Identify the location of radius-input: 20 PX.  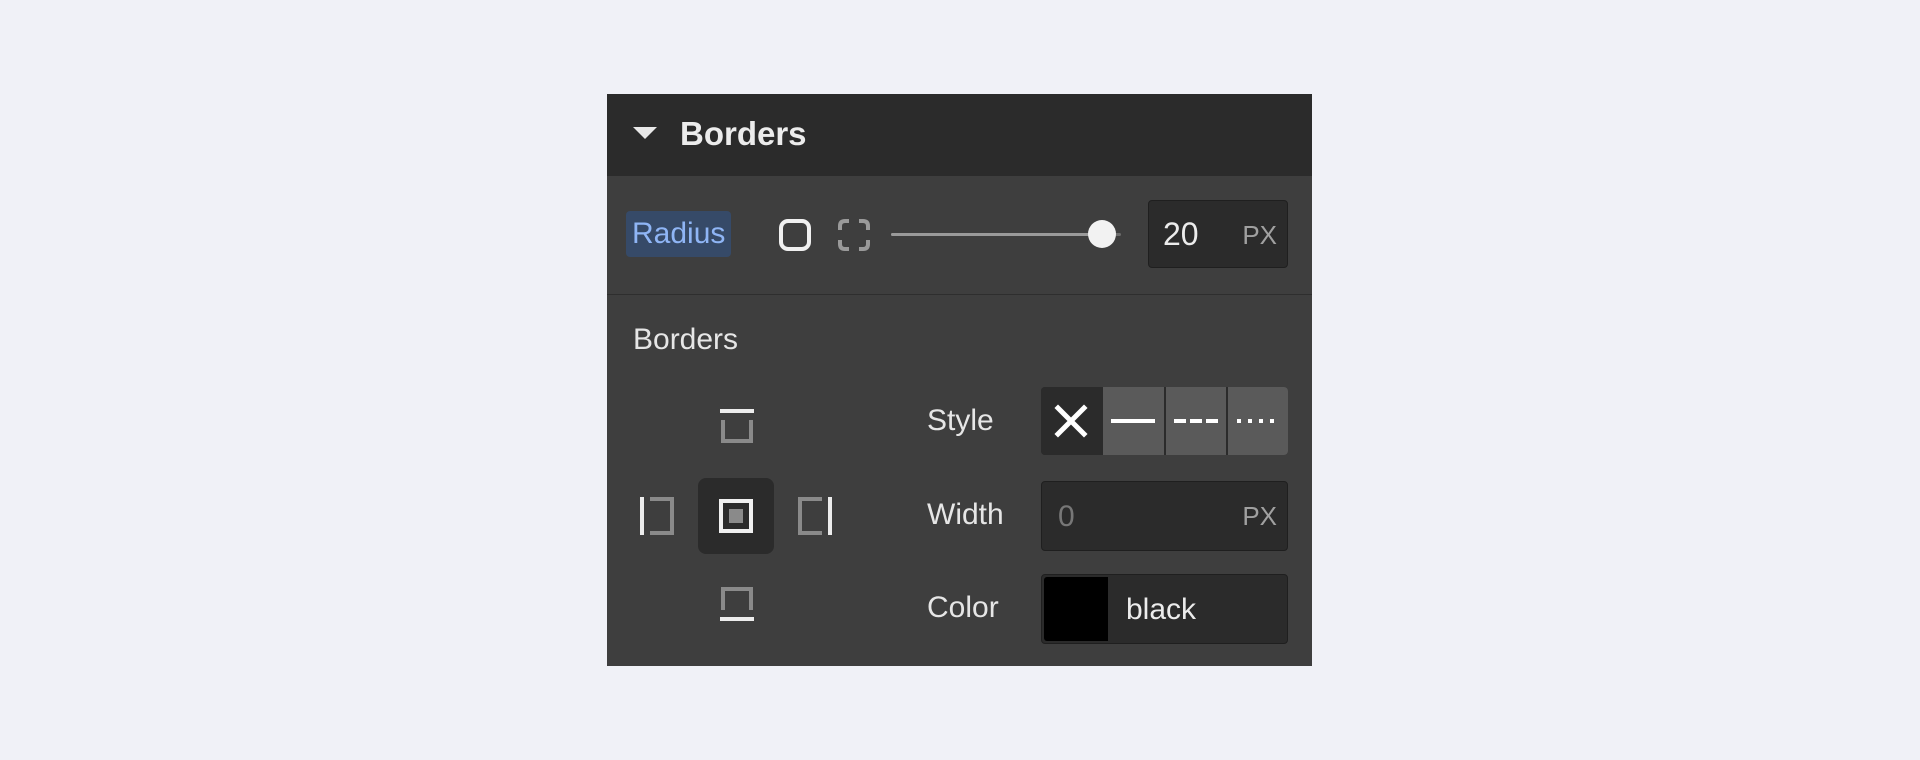
(1218, 234).